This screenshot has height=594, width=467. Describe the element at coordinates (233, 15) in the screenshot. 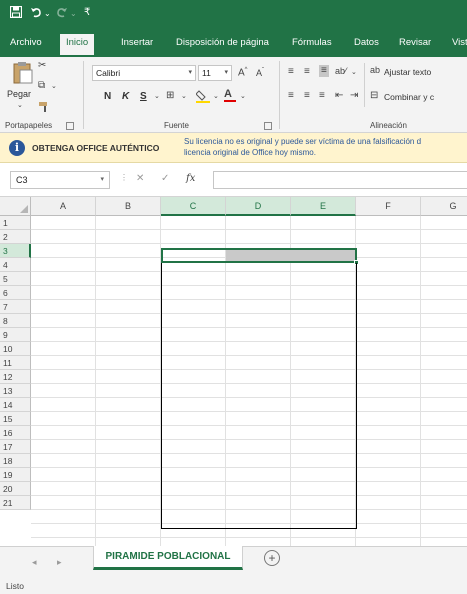

I see `title-bar: ⌄ ⌄ ₹` at that location.